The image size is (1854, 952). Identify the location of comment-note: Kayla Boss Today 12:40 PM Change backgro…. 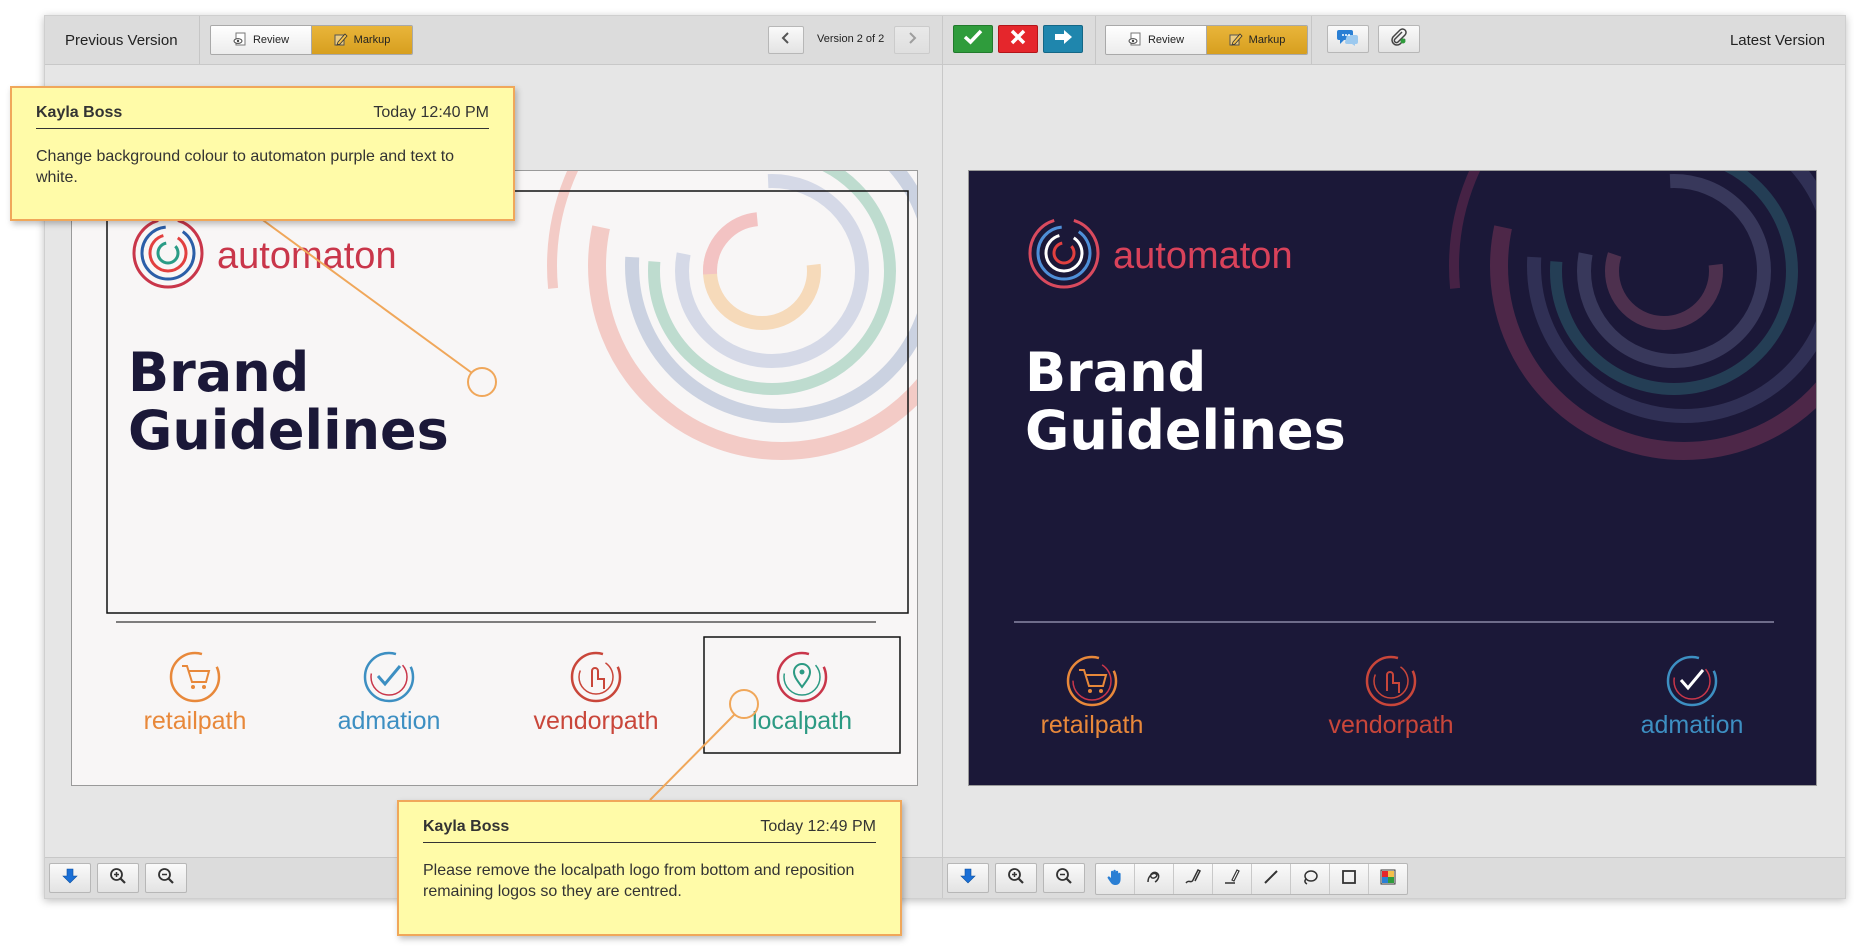
(262, 153).